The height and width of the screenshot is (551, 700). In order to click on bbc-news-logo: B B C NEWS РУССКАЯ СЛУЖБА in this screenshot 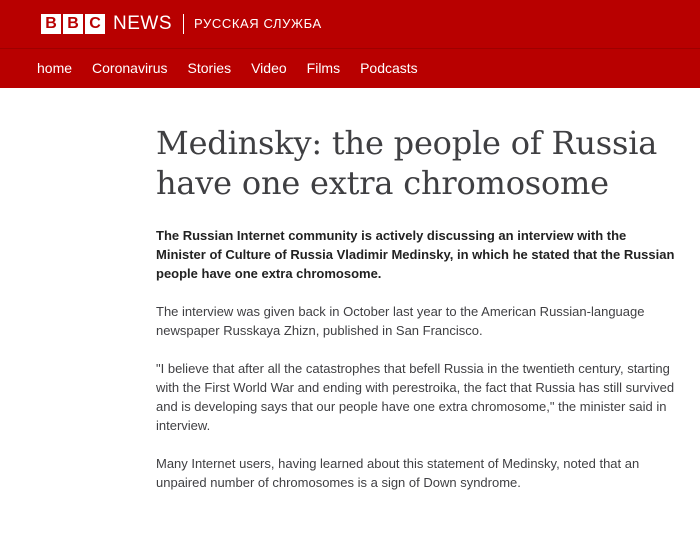, I will do `click(181, 24)`.